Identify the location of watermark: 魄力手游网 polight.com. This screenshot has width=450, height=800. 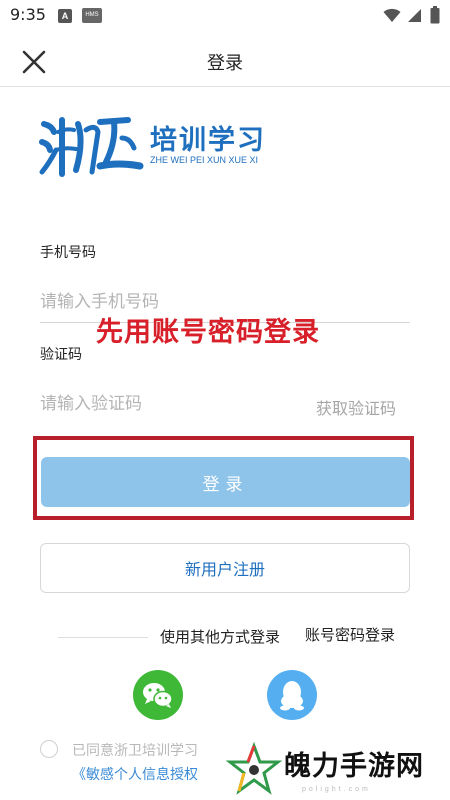
(337, 769).